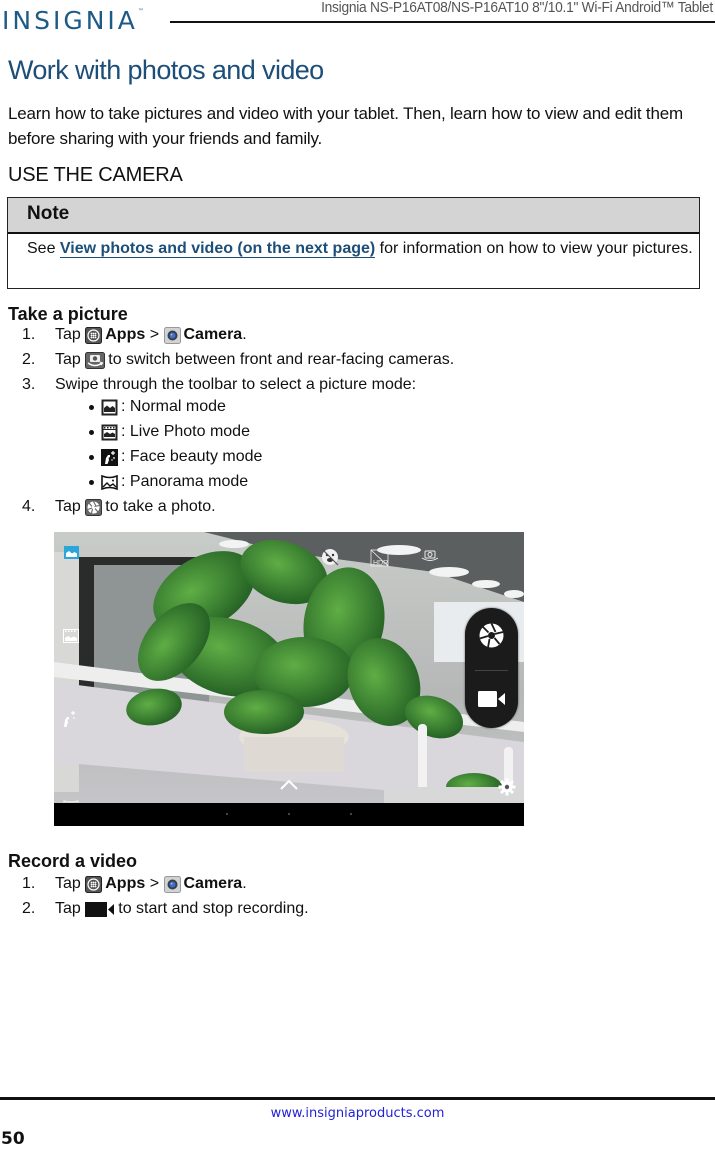  What do you see at coordinates (492, 699) in the screenshot?
I see `video-record-button` at bounding box center [492, 699].